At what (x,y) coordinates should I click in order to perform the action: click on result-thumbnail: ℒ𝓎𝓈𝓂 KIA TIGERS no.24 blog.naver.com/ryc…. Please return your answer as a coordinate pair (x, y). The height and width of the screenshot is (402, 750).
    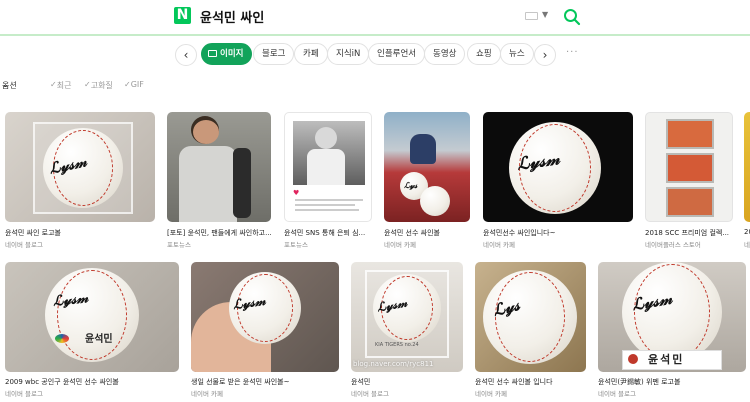
    Looking at the image, I should click on (407, 317).